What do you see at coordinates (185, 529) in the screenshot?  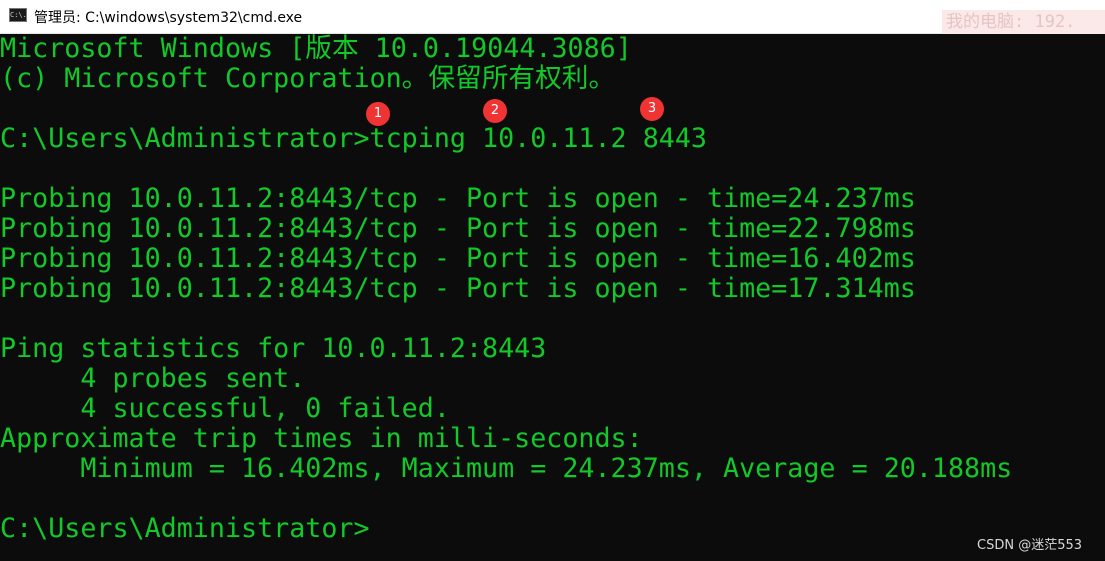 I see `prompt-line: C:\Users\Administrator>` at bounding box center [185, 529].